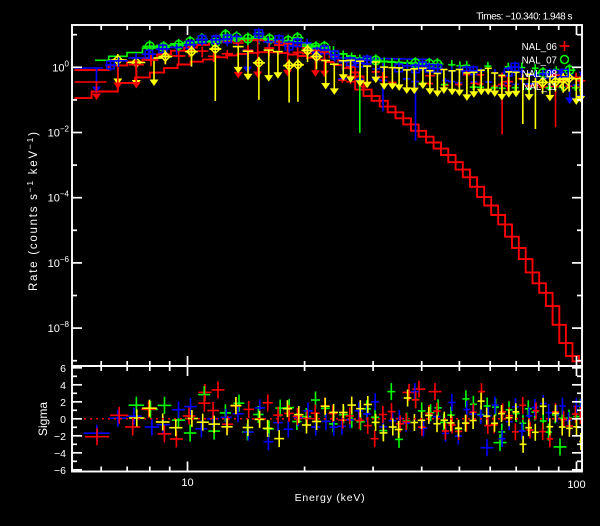 This screenshot has height=526, width=600. I want to click on svg-text: −4, so click(60, 454).